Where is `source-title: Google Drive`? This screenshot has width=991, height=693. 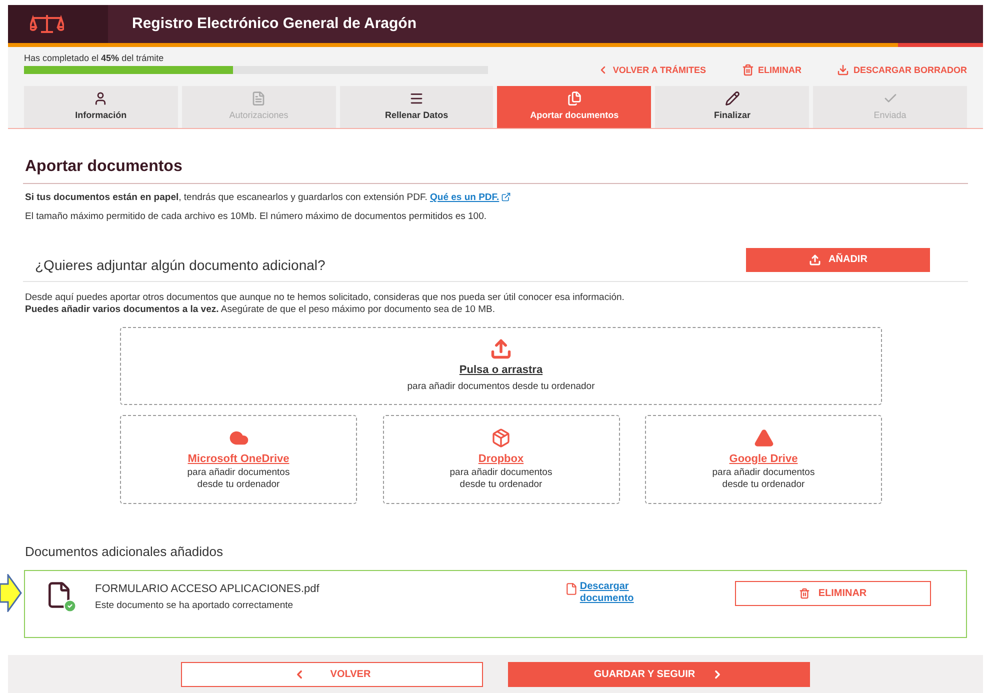
source-title: Google Drive is located at coordinates (763, 459).